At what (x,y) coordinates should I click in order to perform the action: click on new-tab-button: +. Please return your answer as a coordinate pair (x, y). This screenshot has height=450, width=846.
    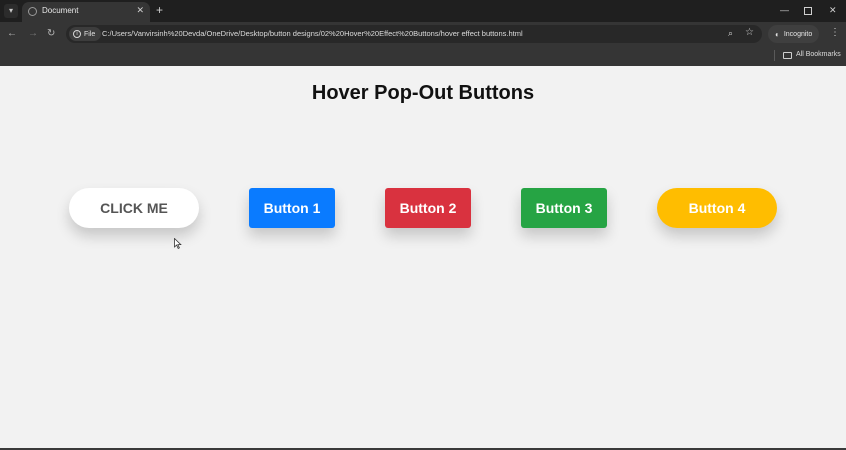
    Looking at the image, I should click on (159, 10).